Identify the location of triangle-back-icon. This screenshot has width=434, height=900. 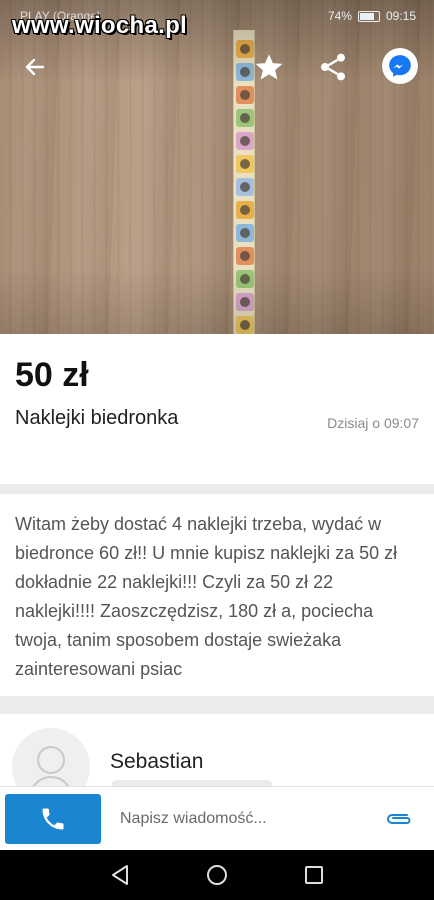
(120, 875).